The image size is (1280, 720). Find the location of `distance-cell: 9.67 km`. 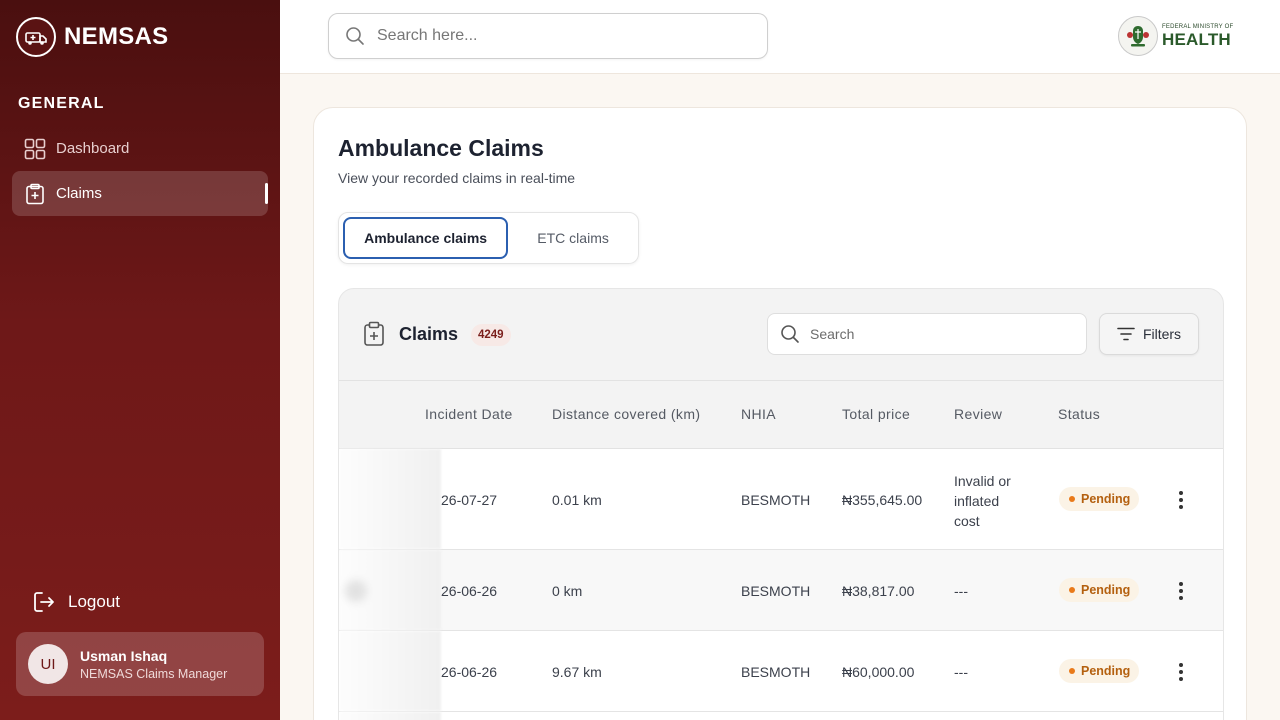

distance-cell: 9.67 km is located at coordinates (577, 672).